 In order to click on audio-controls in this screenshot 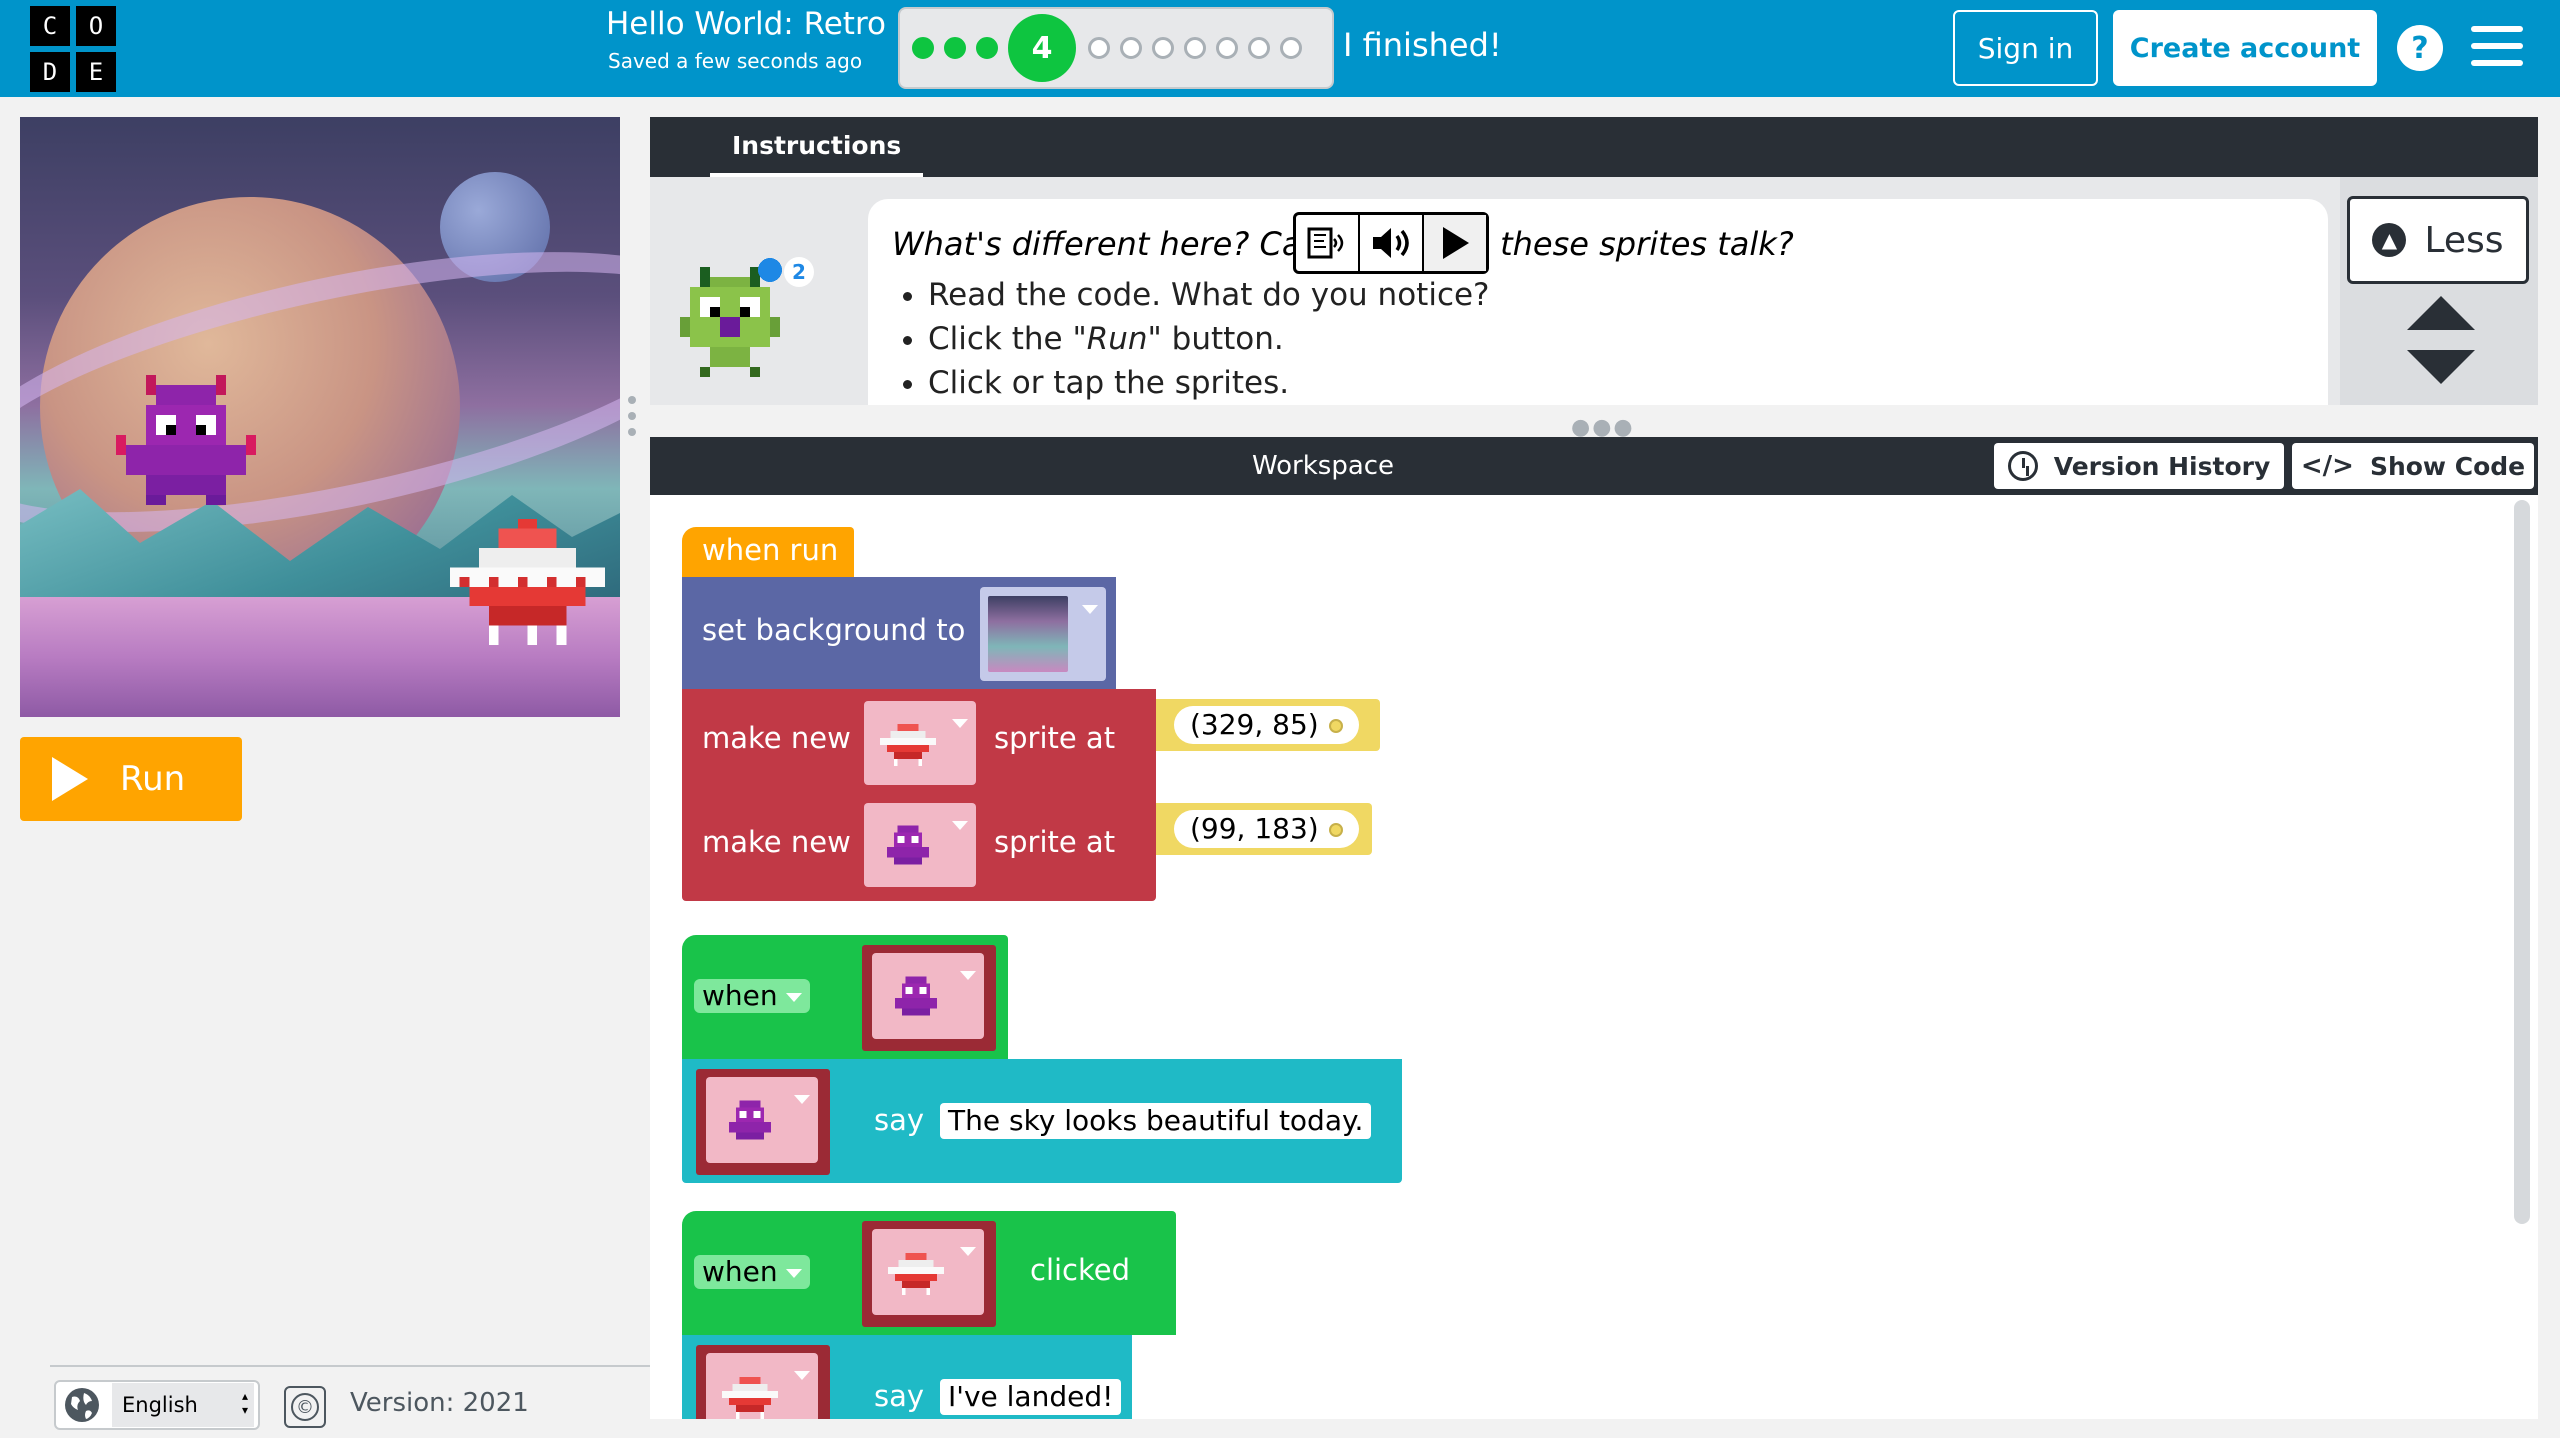, I will do `click(1391, 243)`.